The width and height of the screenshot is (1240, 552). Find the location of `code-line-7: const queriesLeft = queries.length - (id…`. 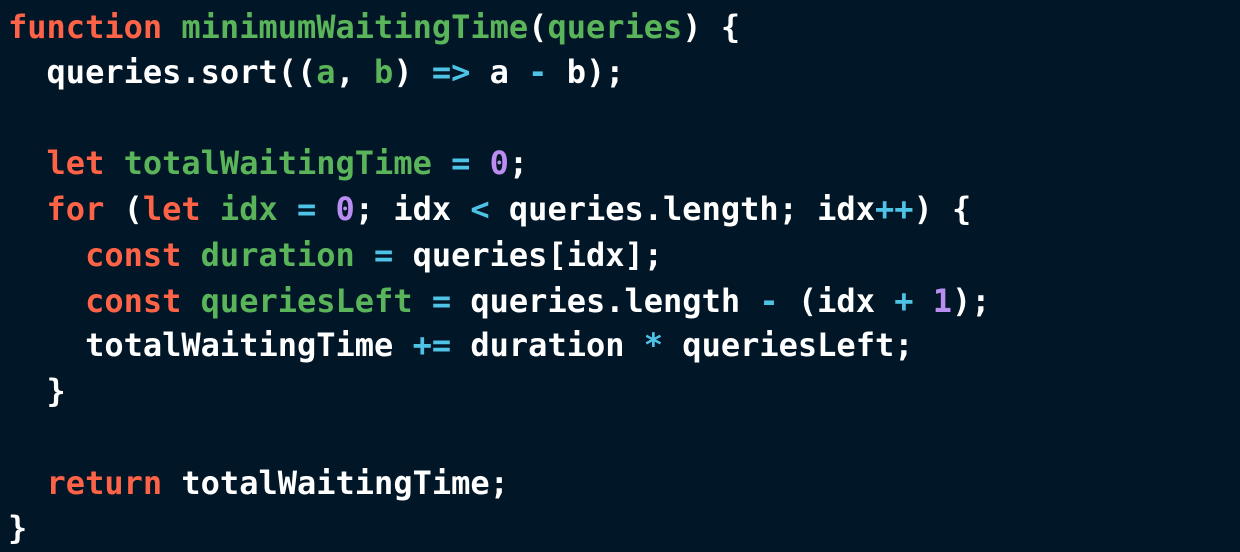

code-line-7: const queriesLeft = queries.length - (id… is located at coordinates (499, 301).